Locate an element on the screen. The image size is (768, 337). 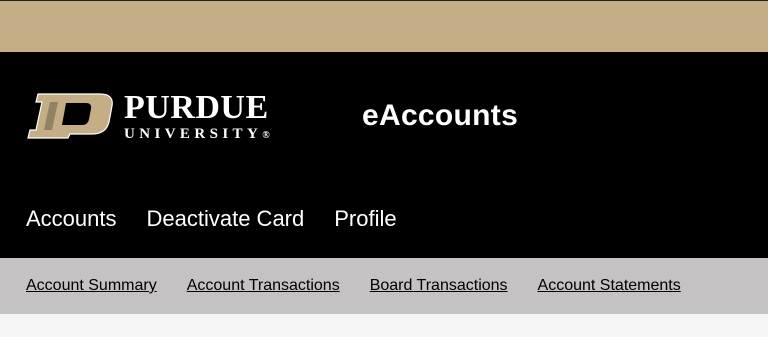
main-nav: Accounts Deactivate Card Profile is located at coordinates (226, 219).